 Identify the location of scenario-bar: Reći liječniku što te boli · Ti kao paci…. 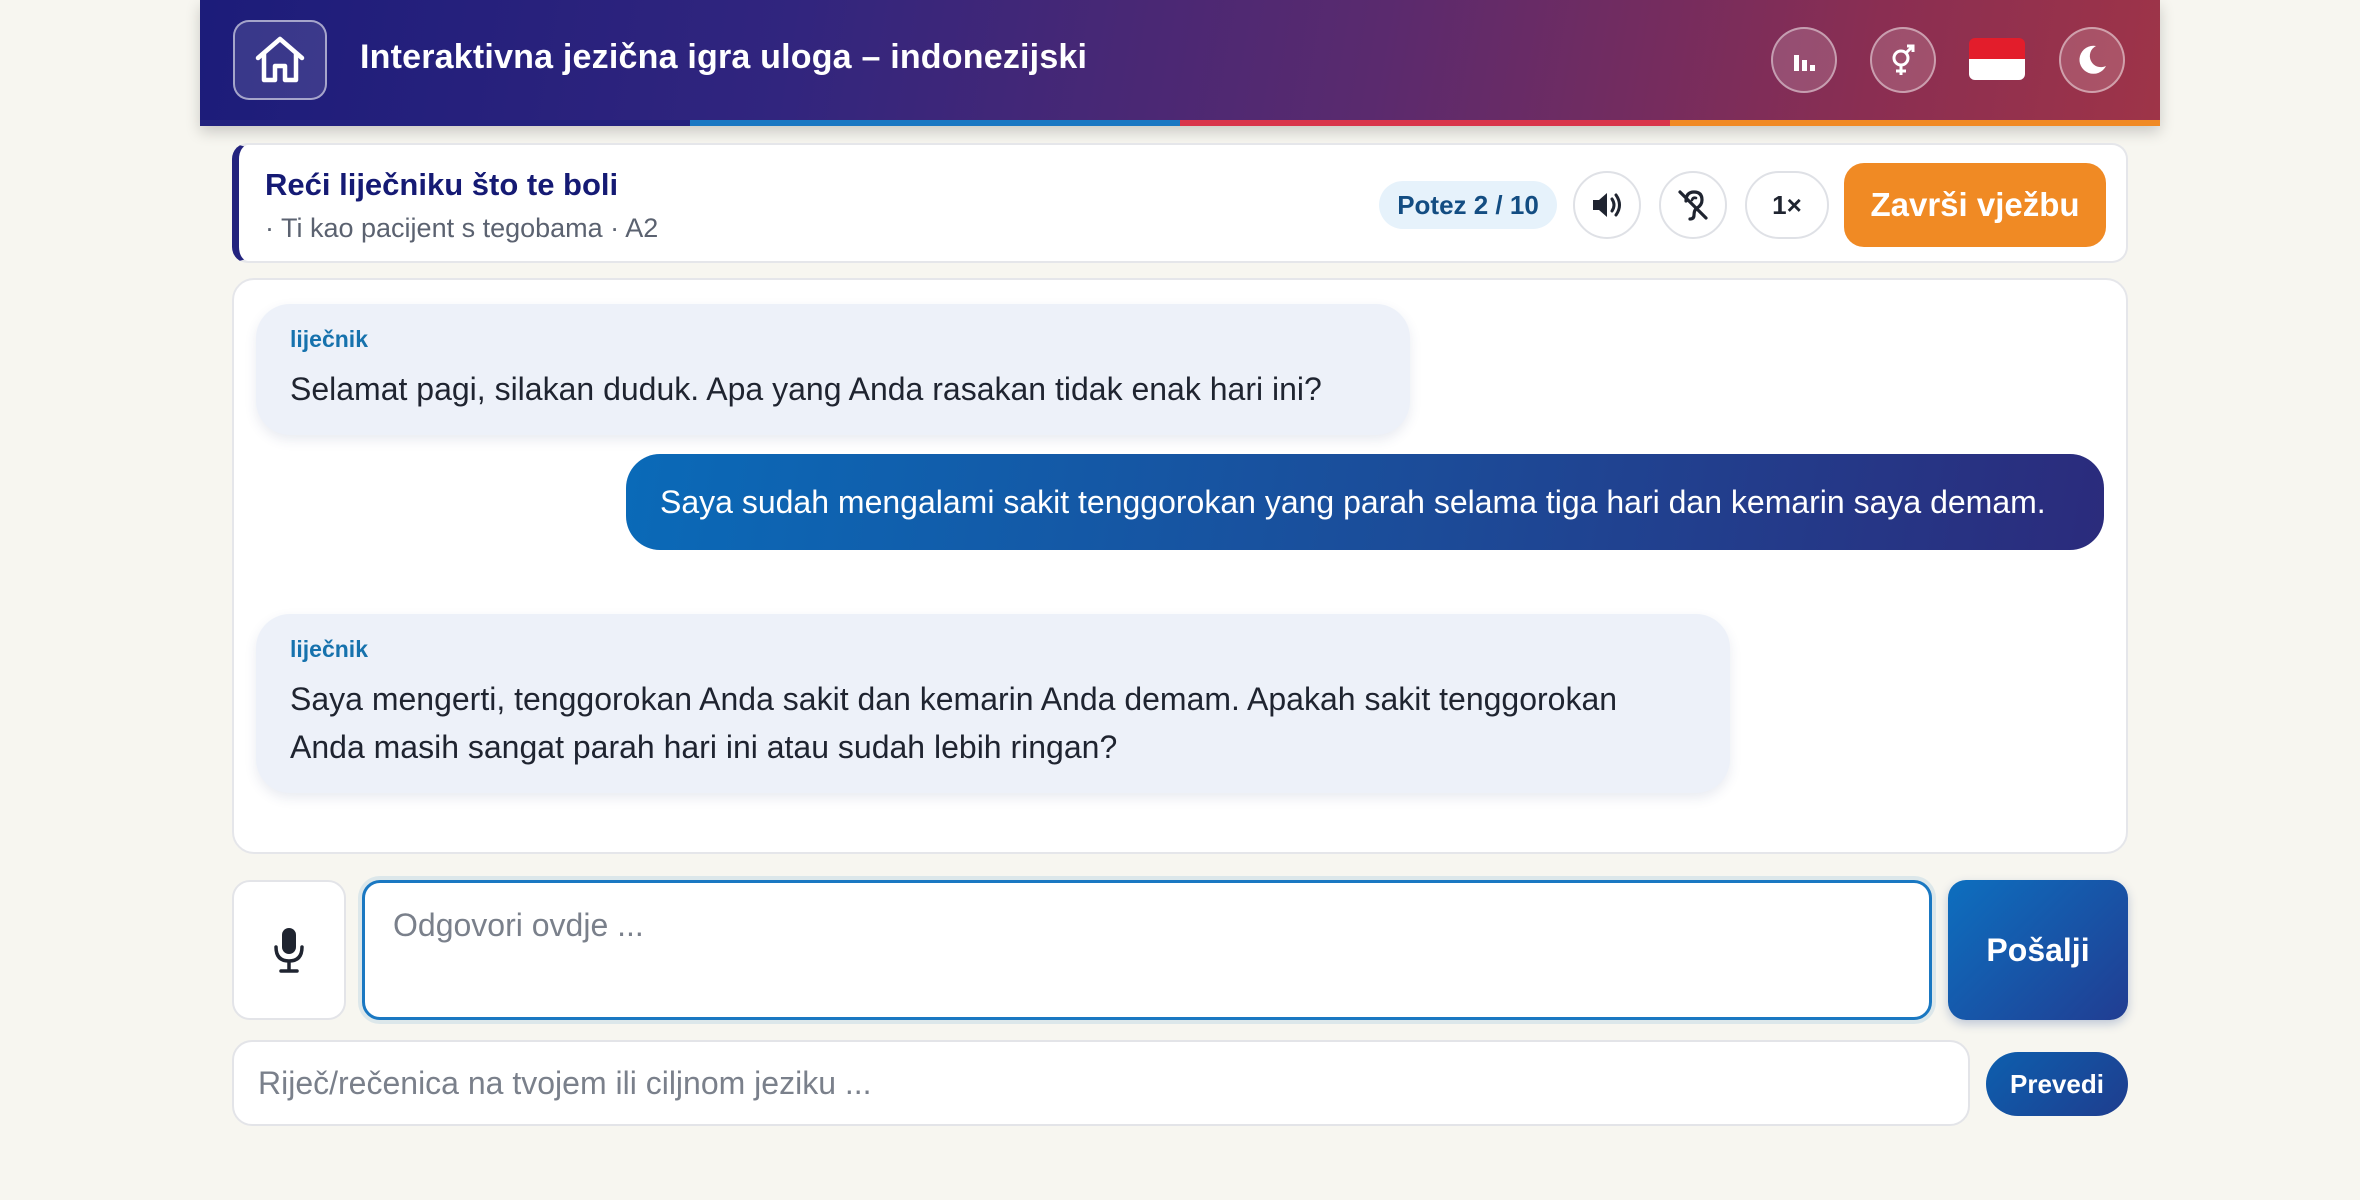
(1180, 203).